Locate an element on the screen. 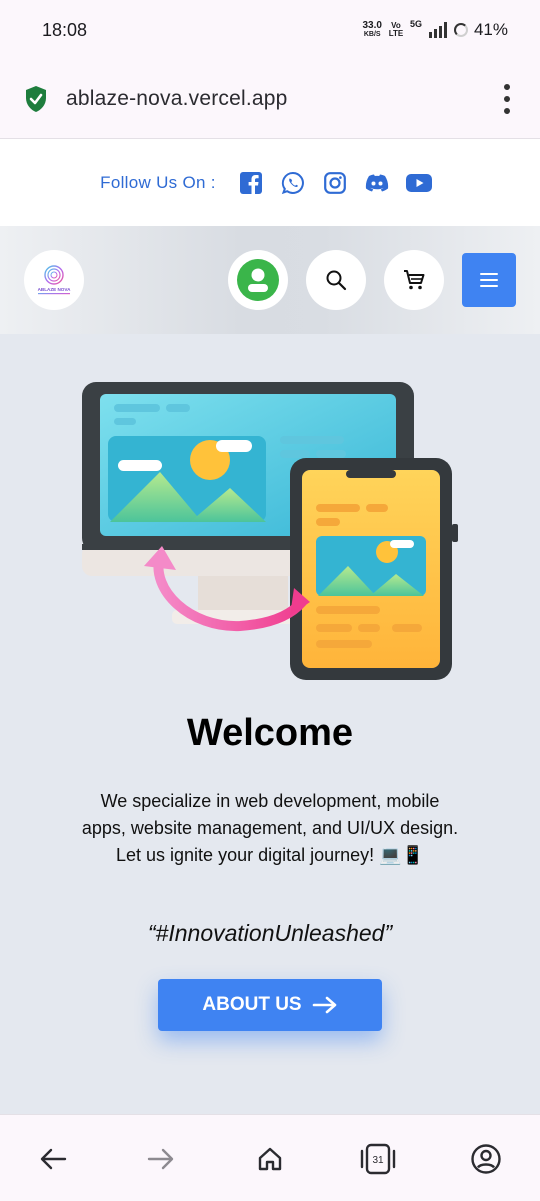 This screenshot has width=540, height=1201. url-text: ablaze-nova.vercel.app is located at coordinates (177, 99).